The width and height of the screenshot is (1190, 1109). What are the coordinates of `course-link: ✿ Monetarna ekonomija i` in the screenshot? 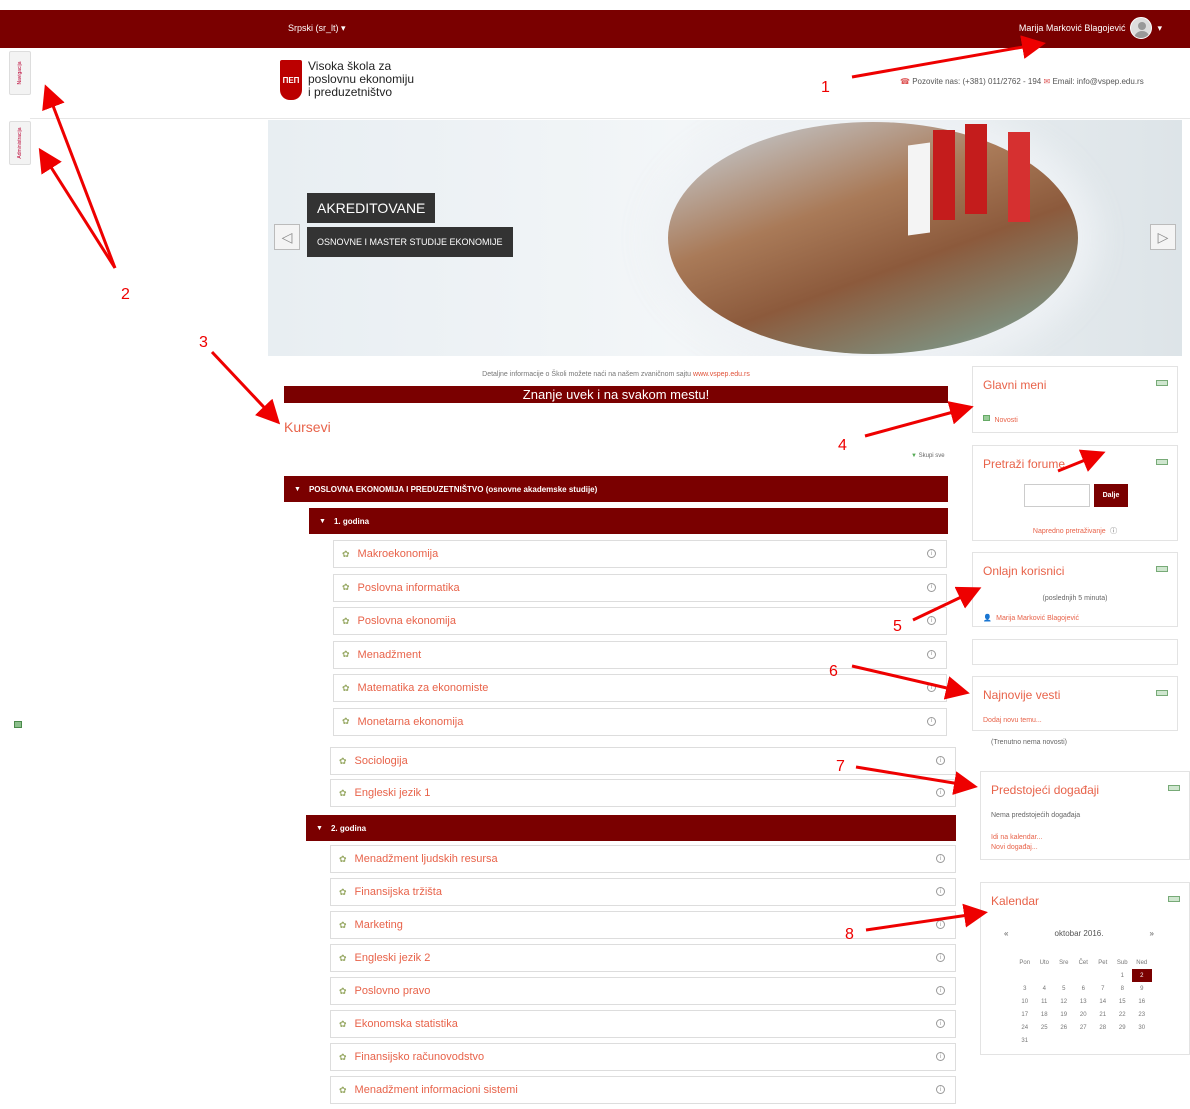 It's located at (640, 721).